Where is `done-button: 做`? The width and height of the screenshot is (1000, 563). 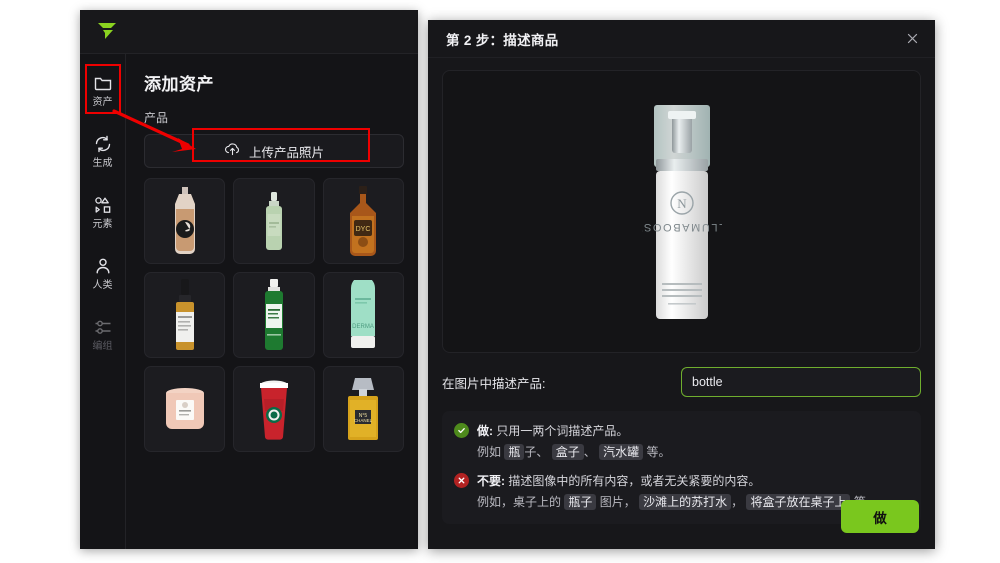 done-button: 做 is located at coordinates (880, 516).